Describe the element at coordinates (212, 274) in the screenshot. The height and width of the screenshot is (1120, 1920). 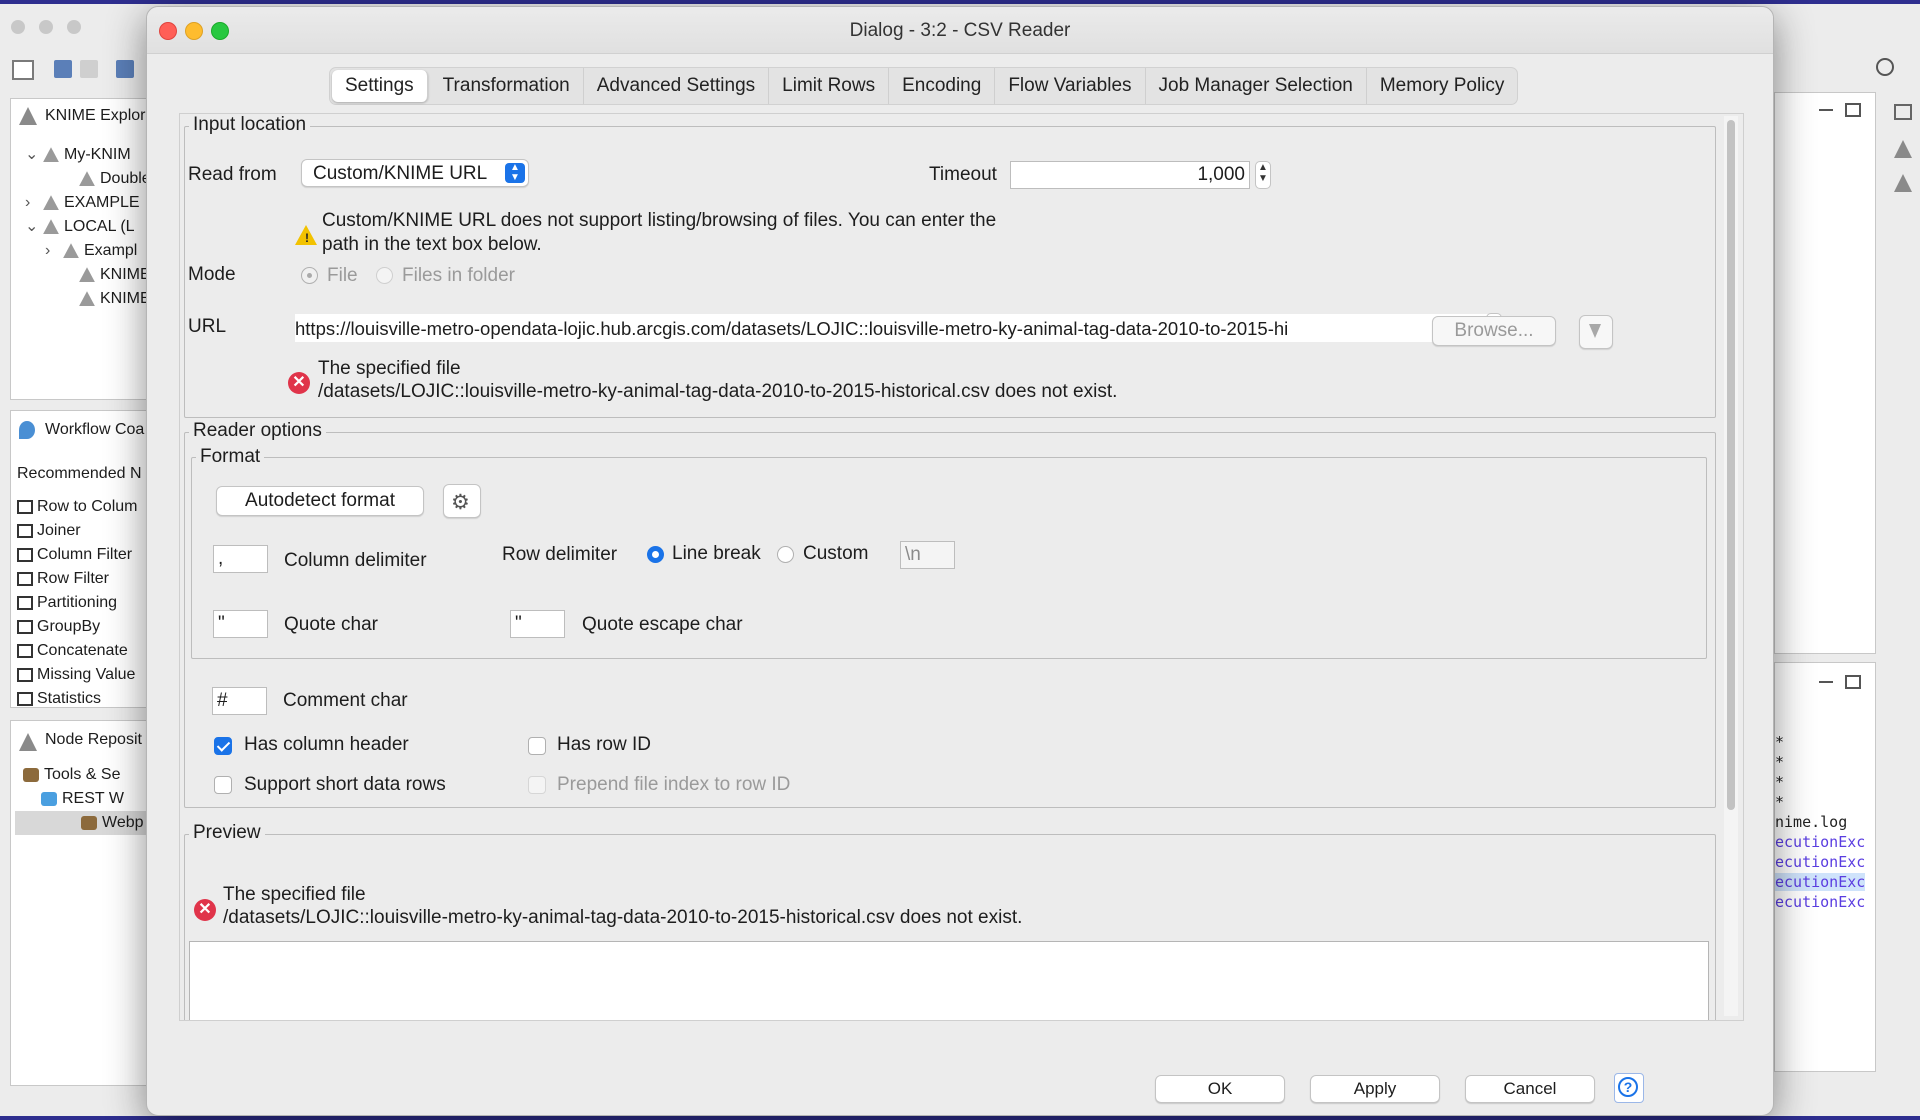
I see `mode-label: Mode` at that location.